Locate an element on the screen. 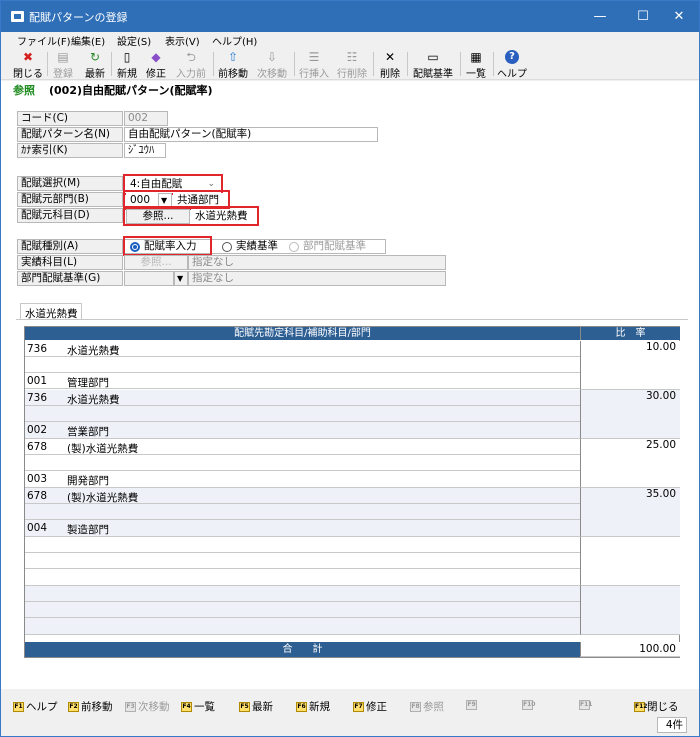 The width and height of the screenshot is (700, 737). dropdown-arrow-icon: ▼ is located at coordinates (181, 278).